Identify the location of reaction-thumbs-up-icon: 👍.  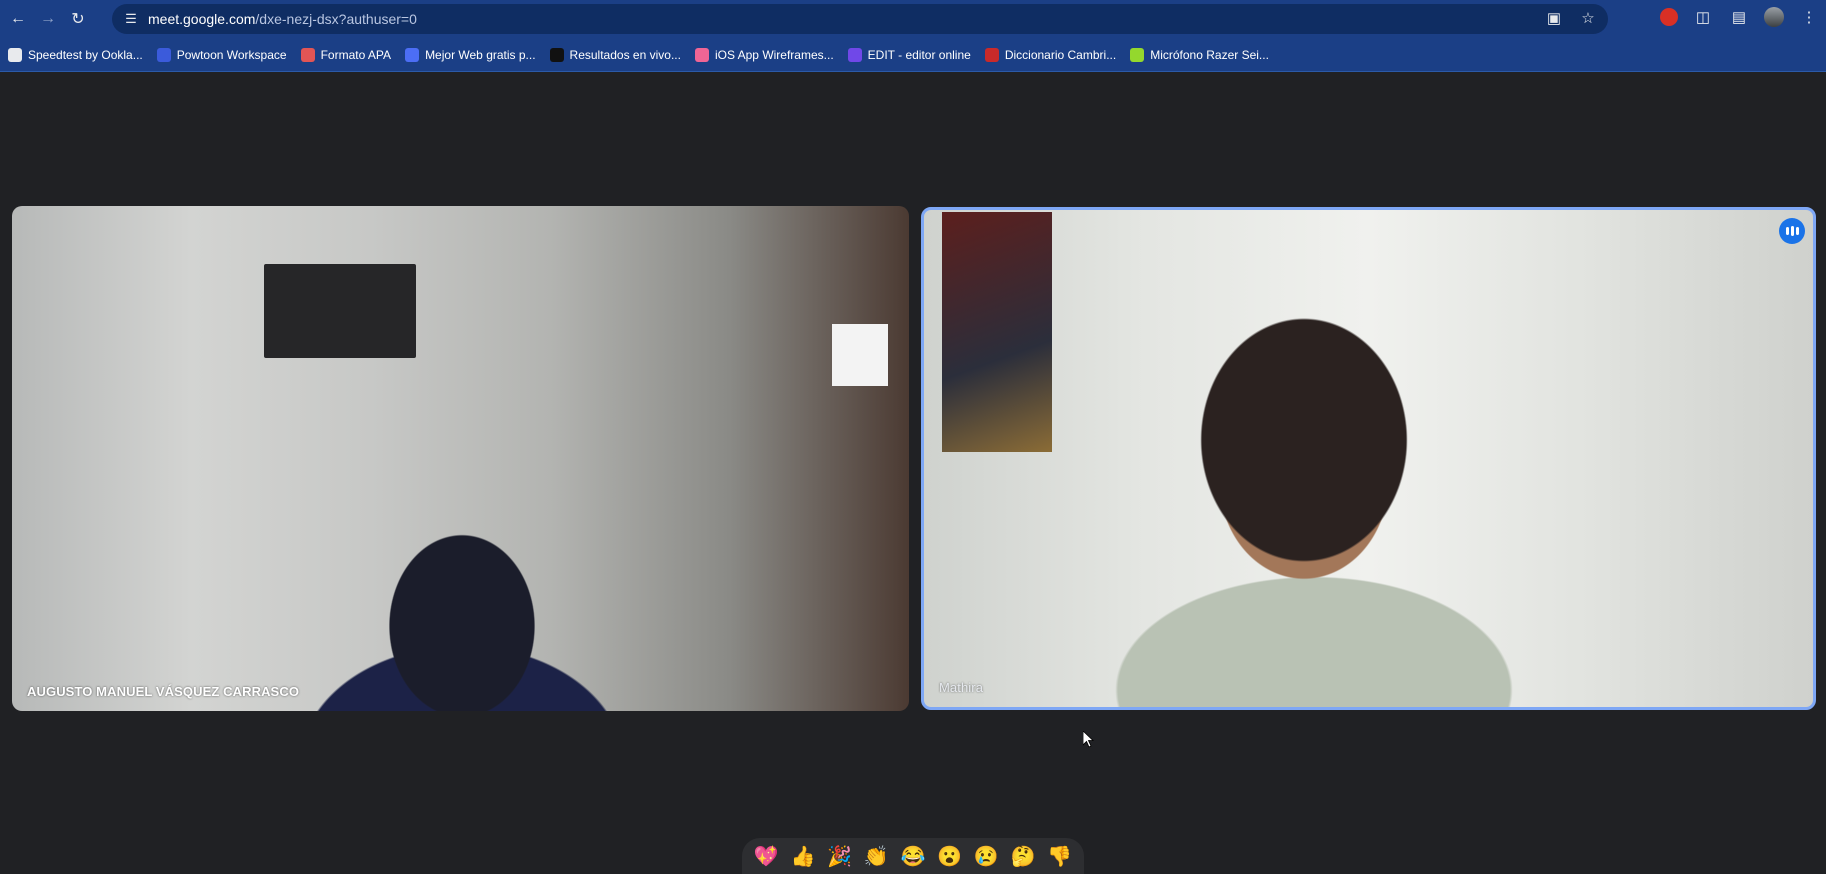
(803, 856).